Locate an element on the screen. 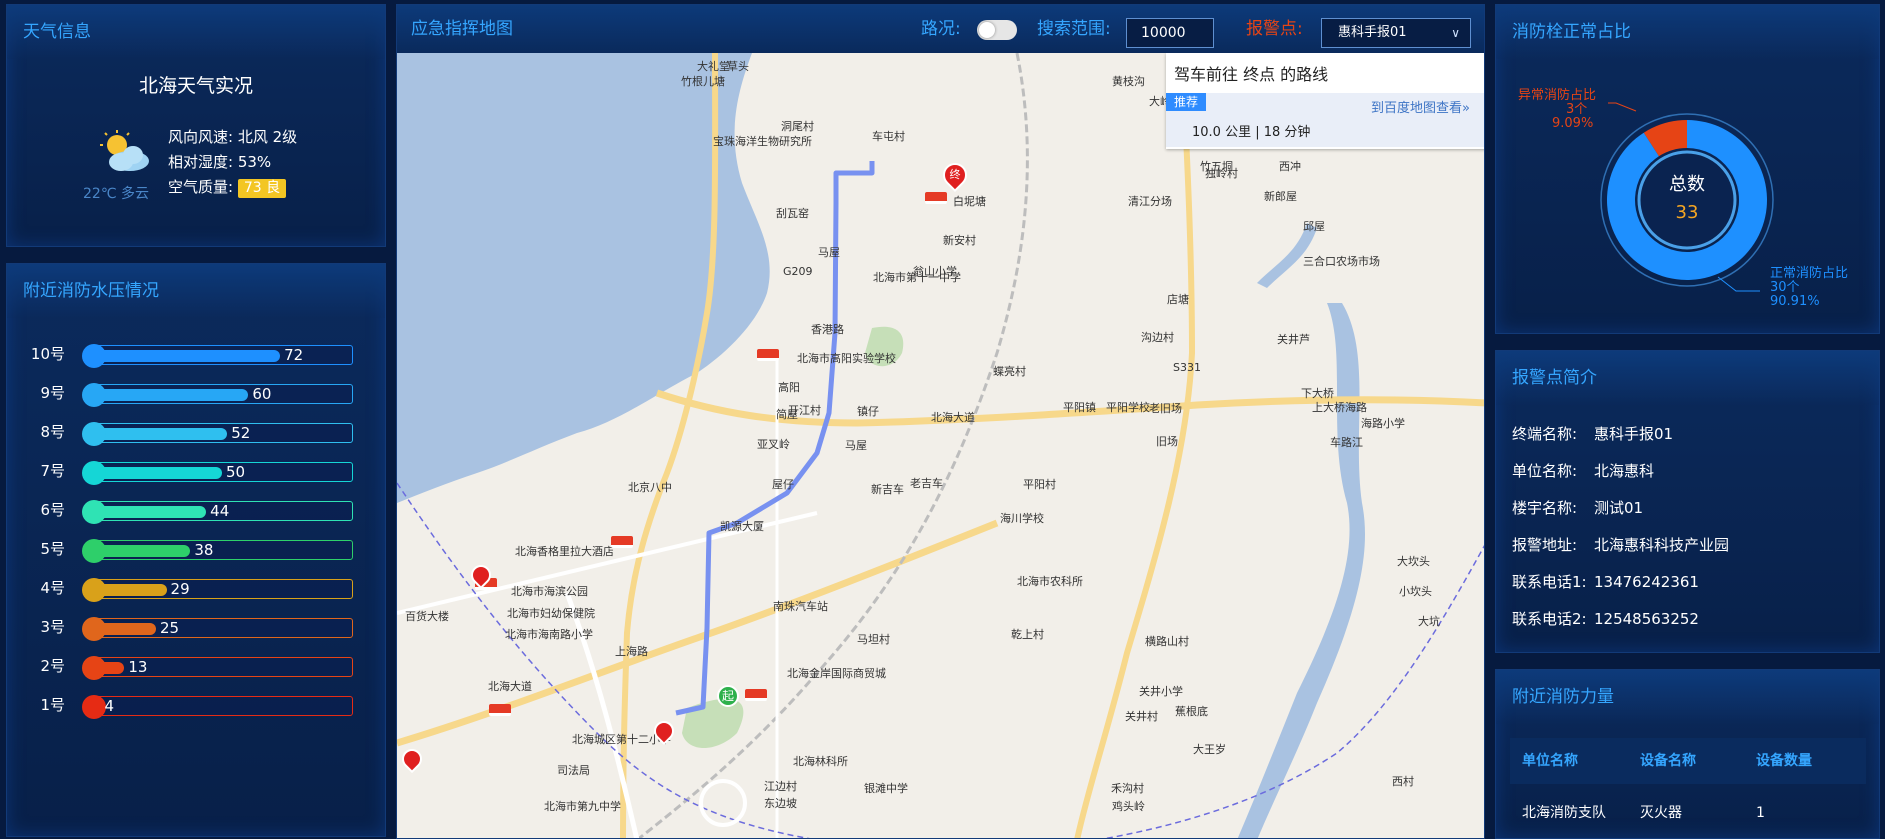 This screenshot has height=839, width=1885. map-title: 应急指挥地图 is located at coordinates (462, 29).